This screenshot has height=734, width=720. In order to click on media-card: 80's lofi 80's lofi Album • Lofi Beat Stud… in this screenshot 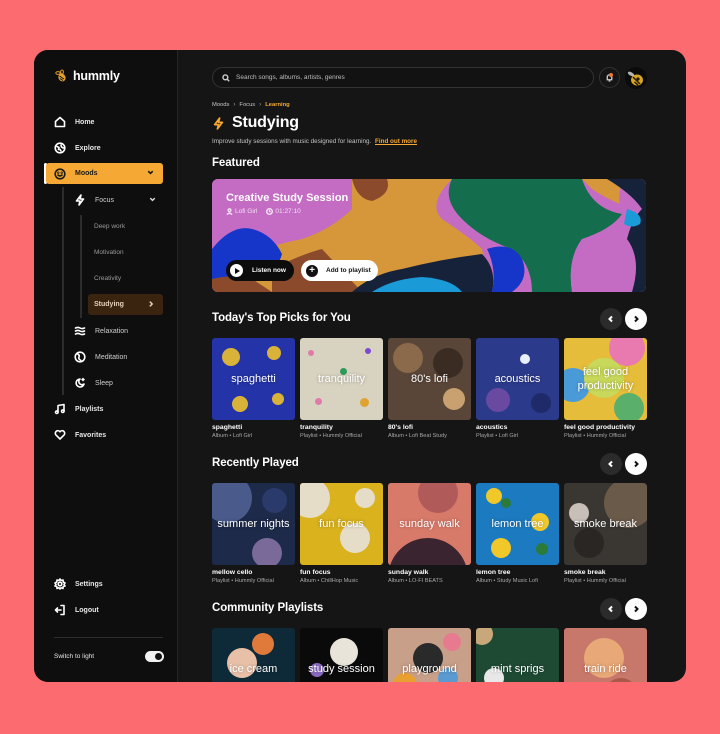, I will do `click(429, 388)`.